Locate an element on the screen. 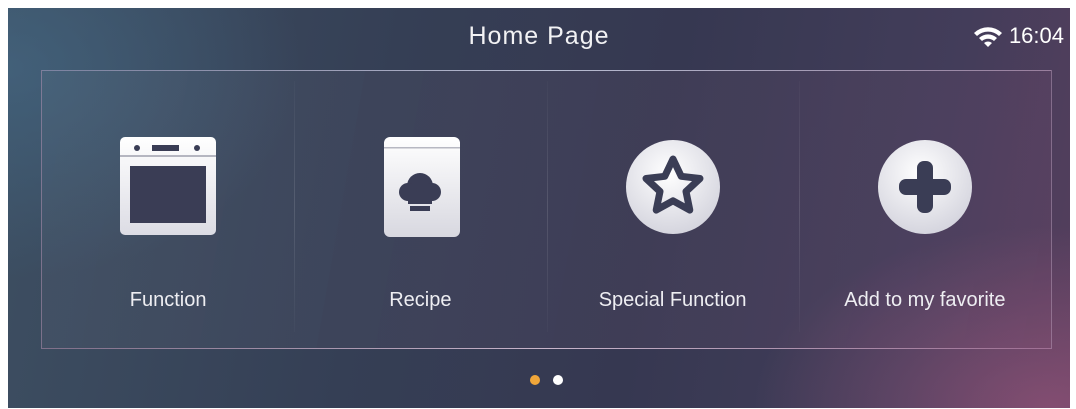  page-indicator is located at coordinates (546, 380).